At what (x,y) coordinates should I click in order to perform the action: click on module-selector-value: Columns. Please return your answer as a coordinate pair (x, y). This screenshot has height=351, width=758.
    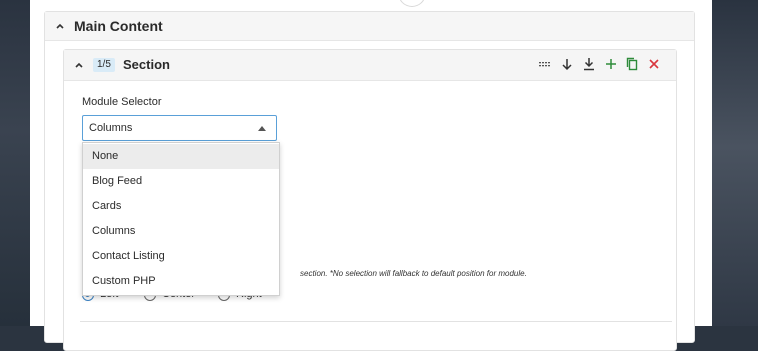
    Looking at the image, I should click on (111, 128).